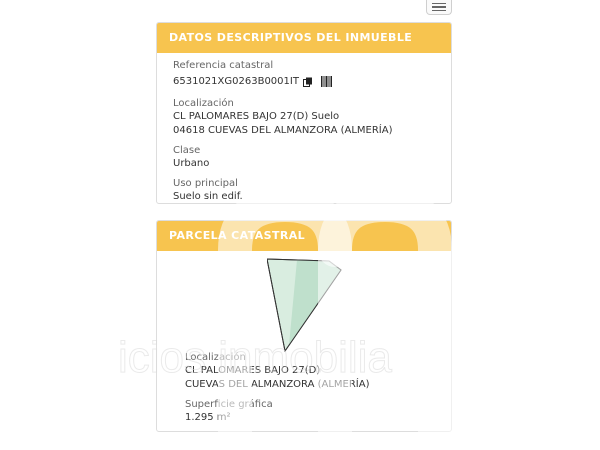 This screenshot has width=600, height=450. I want to click on barcode-icon, so click(326, 81).